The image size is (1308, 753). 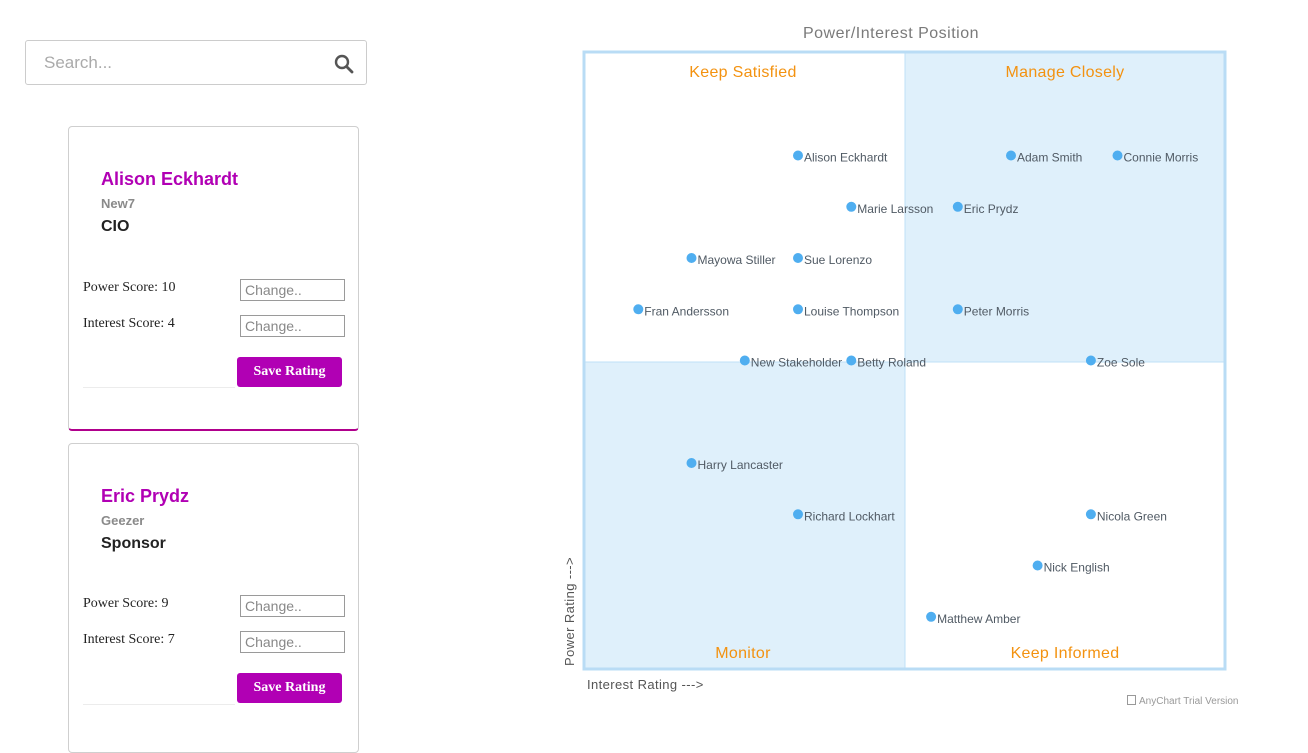 I want to click on data-point: Peter Morris, so click(x=990, y=311).